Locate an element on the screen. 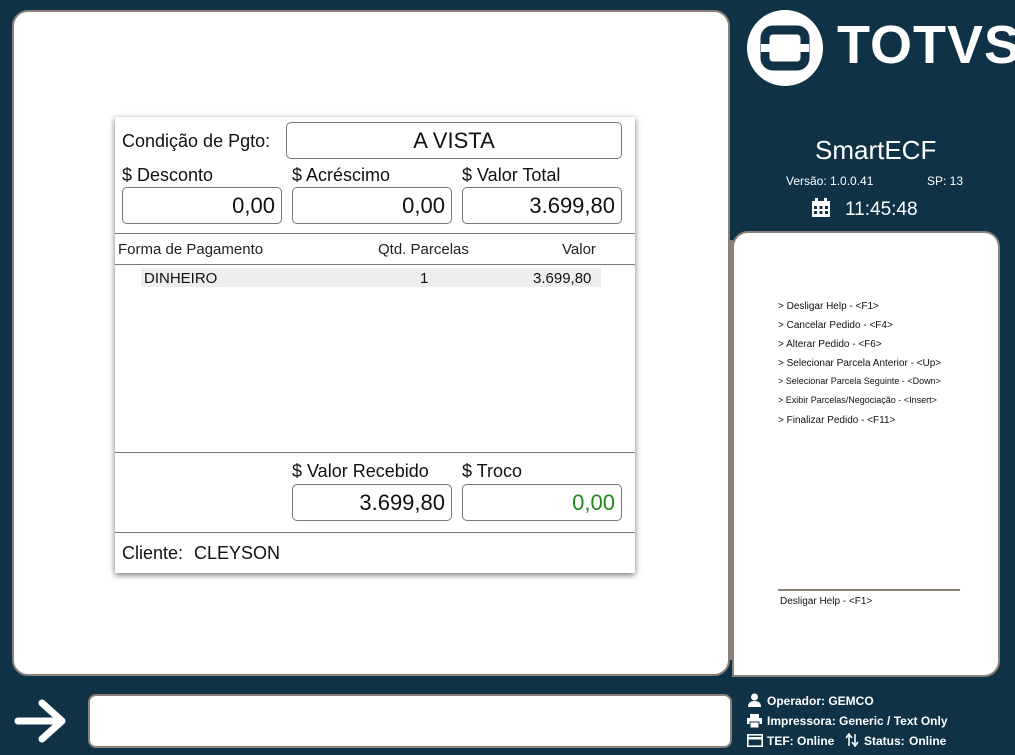 The width and height of the screenshot is (1015, 755). row-valor: 3.699,80 is located at coordinates (562, 278).